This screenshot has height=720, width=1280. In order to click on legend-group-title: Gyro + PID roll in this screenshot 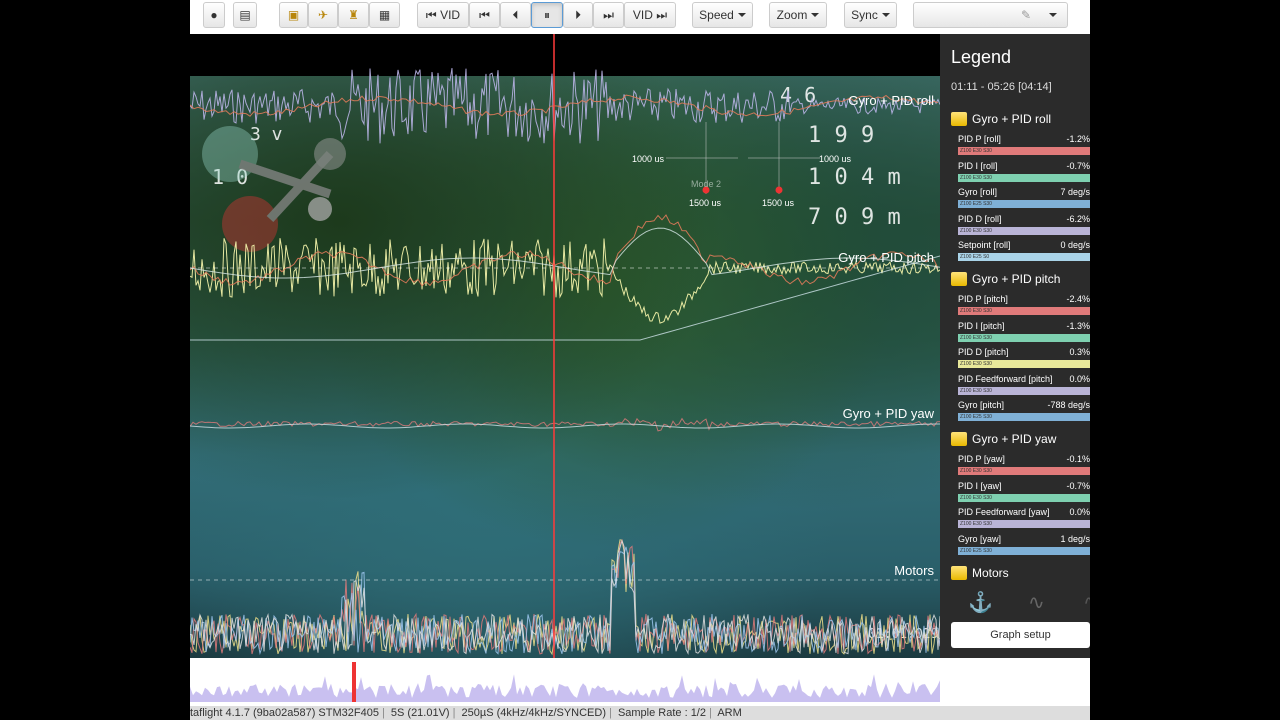, I will do `click(1012, 119)`.